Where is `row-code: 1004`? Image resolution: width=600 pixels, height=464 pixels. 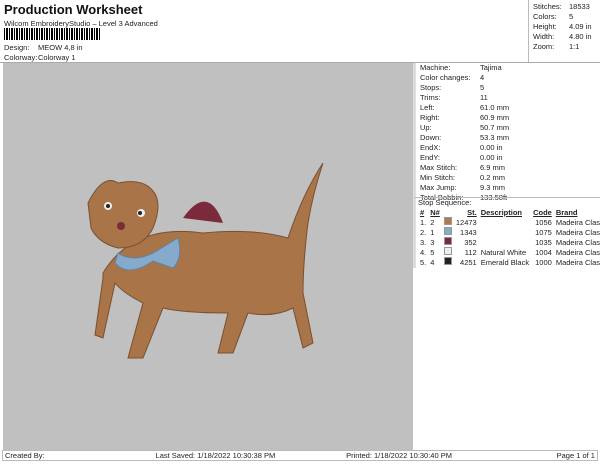
row-code: 1004 is located at coordinates (543, 252).